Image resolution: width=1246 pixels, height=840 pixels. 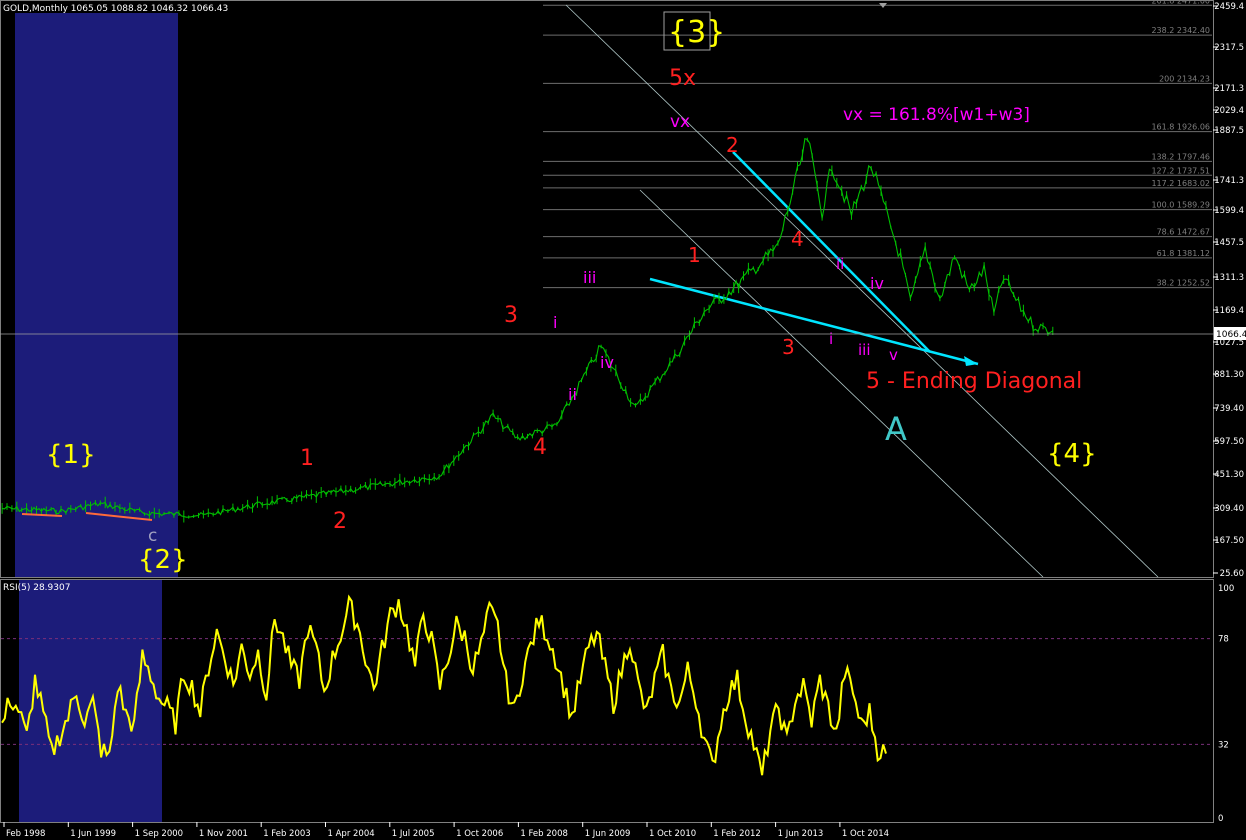 What do you see at coordinates (544, 834) in the screenshot?
I see `date-tick-label: 1 Feb 2008` at bounding box center [544, 834].